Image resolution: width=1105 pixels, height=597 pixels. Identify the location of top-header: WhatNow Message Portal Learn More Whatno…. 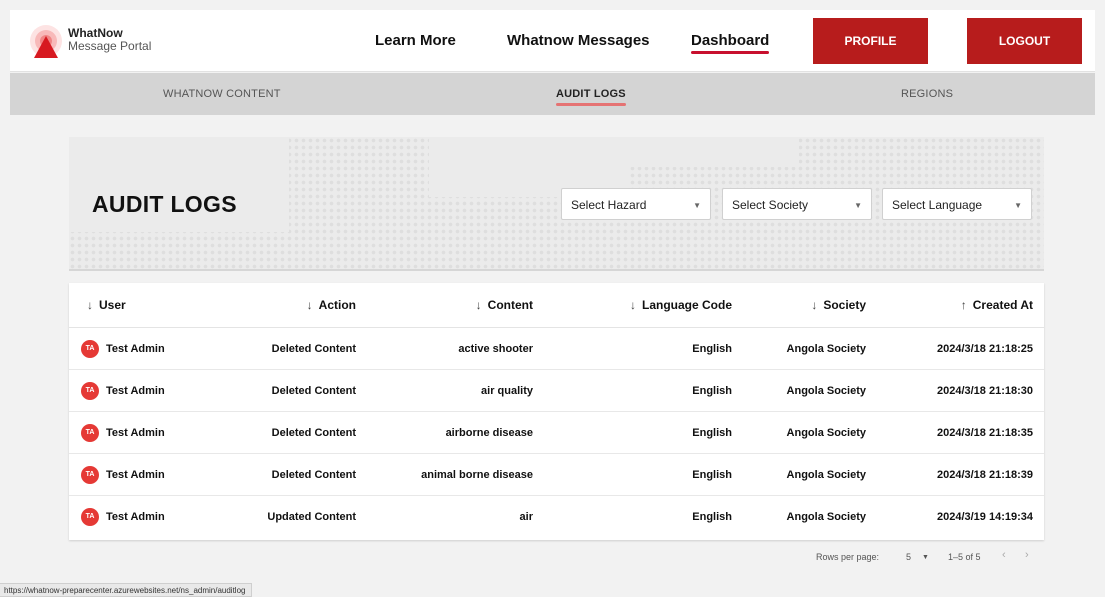
(552, 41).